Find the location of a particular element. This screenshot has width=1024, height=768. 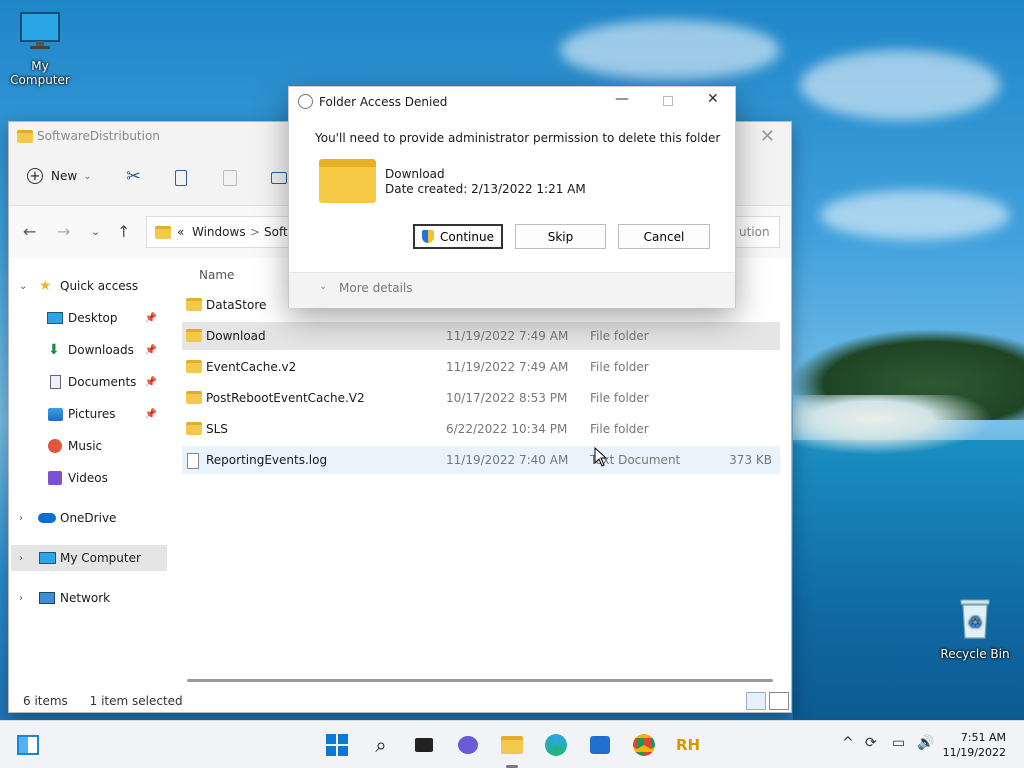

file-name: EventCache.v2 is located at coordinates (251, 367).